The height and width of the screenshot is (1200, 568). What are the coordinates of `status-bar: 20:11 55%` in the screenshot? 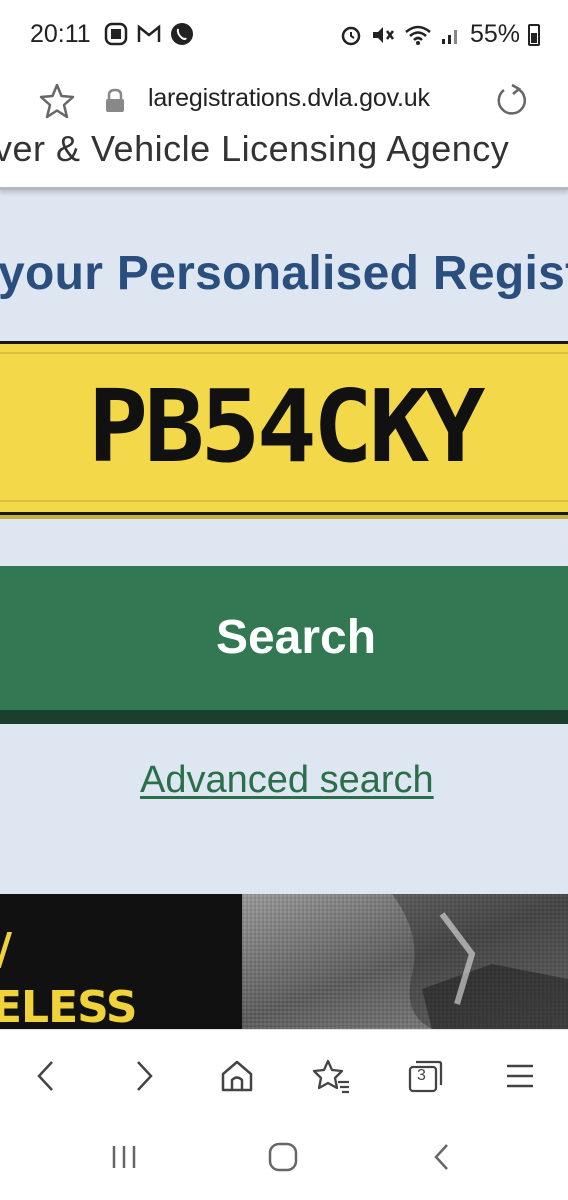 It's located at (284, 35).